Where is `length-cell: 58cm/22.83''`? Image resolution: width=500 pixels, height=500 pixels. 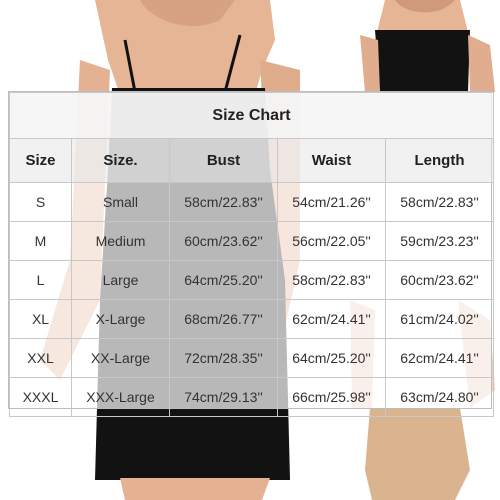 length-cell: 58cm/22.83'' is located at coordinates (439, 202).